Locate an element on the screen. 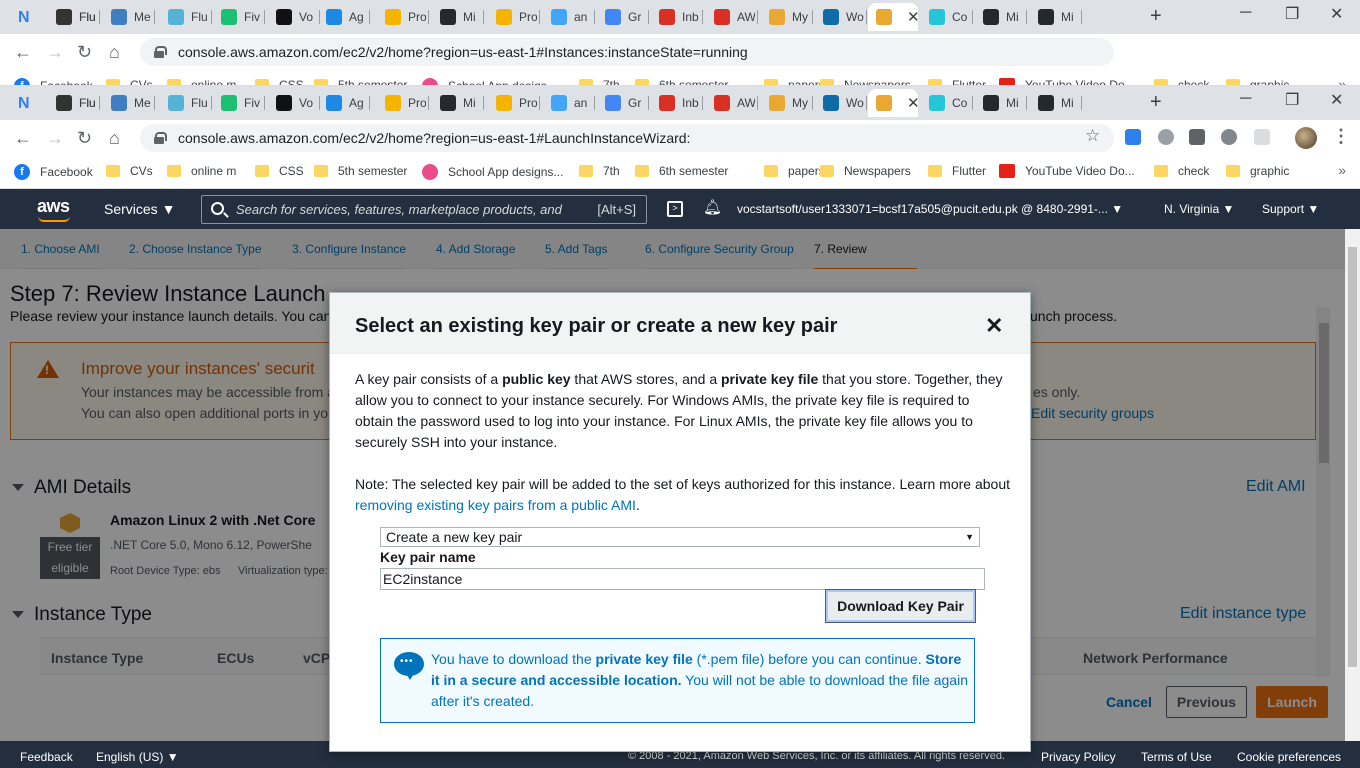 The image size is (1360, 768). bell-icon: 🔔︎ is located at coordinates (712, 207).